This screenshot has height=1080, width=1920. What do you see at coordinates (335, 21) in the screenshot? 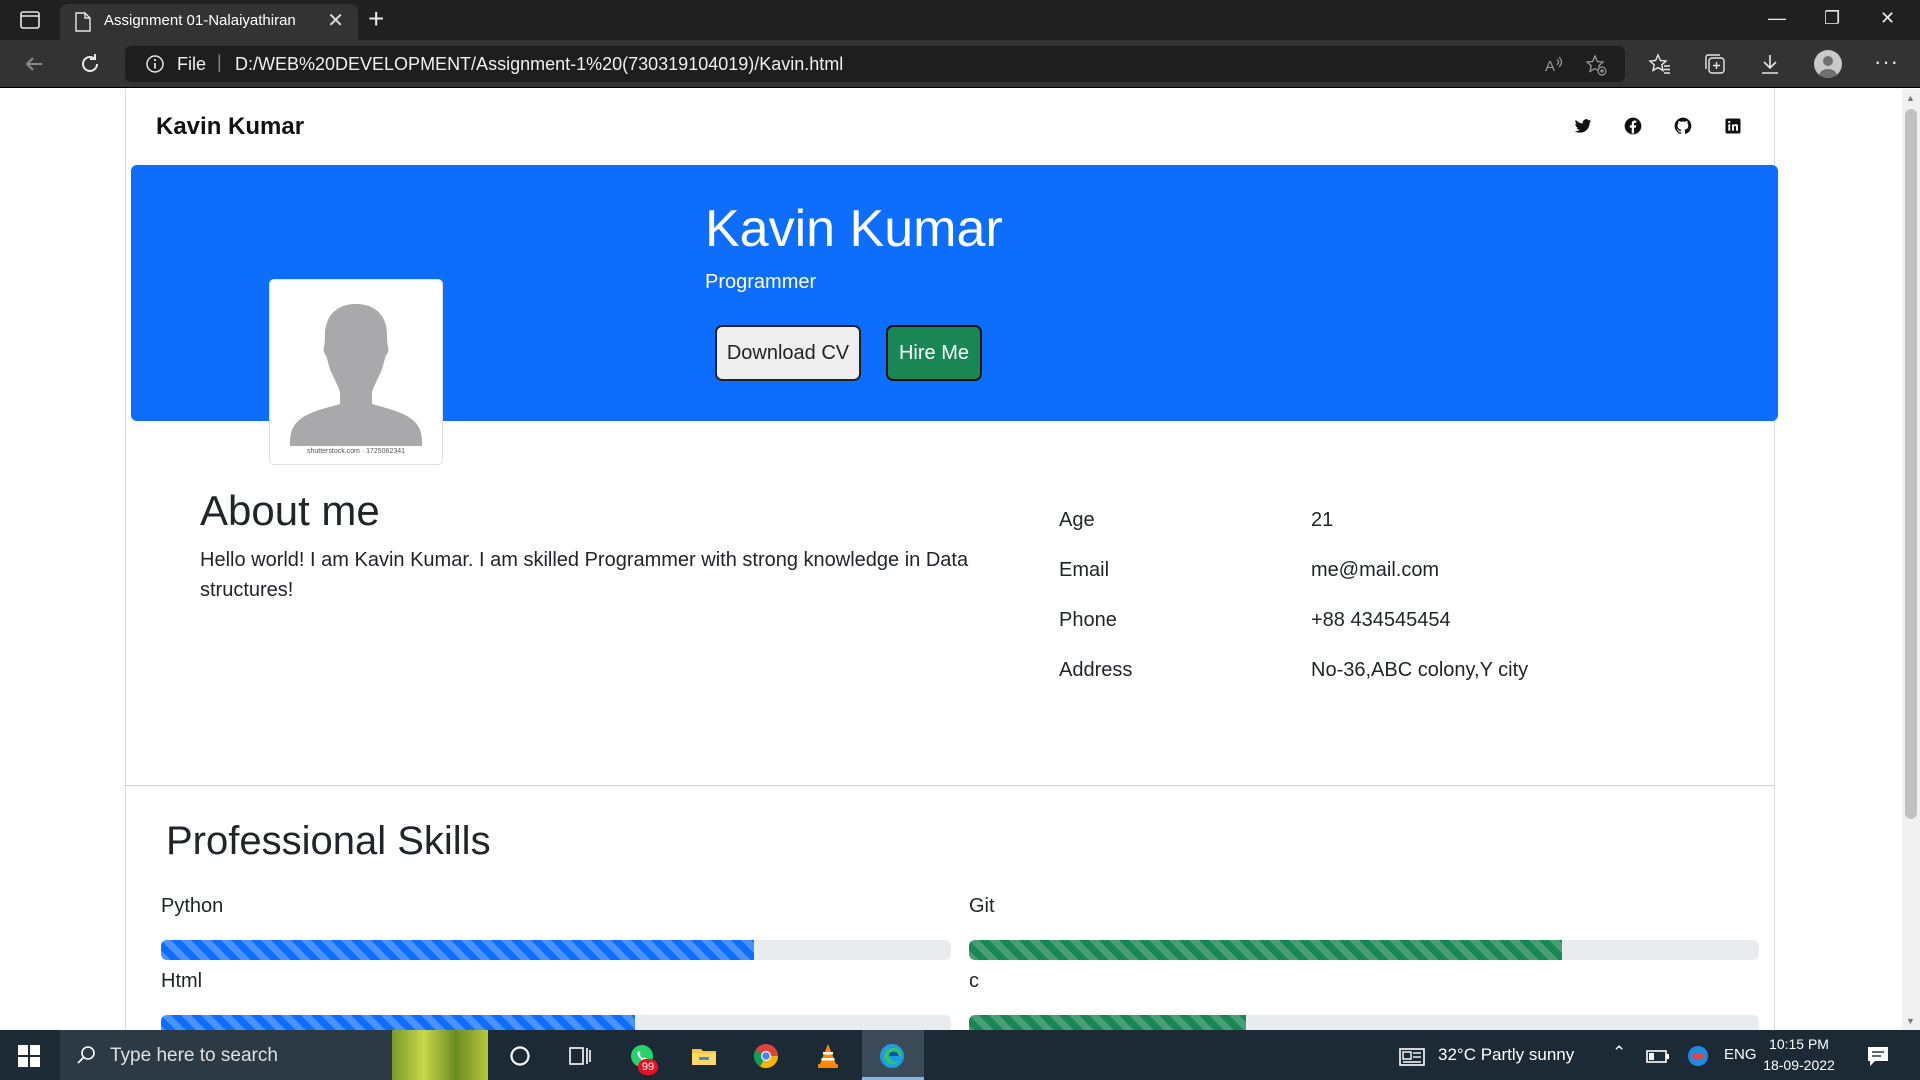
I see `tab-close-icon: ✕` at bounding box center [335, 21].